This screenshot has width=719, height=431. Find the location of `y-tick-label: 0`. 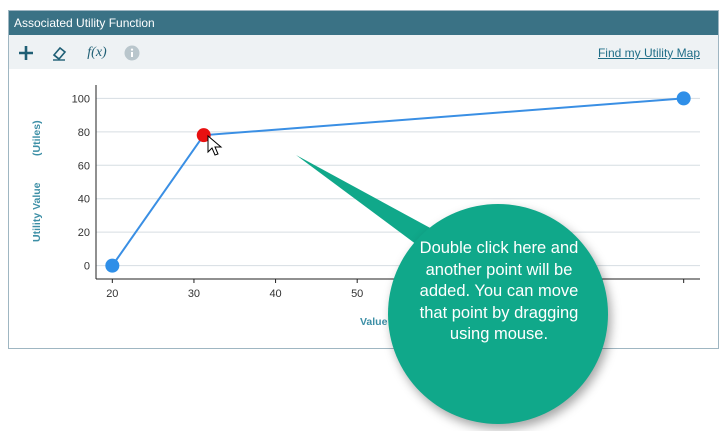

y-tick-label: 0 is located at coordinates (87, 267).